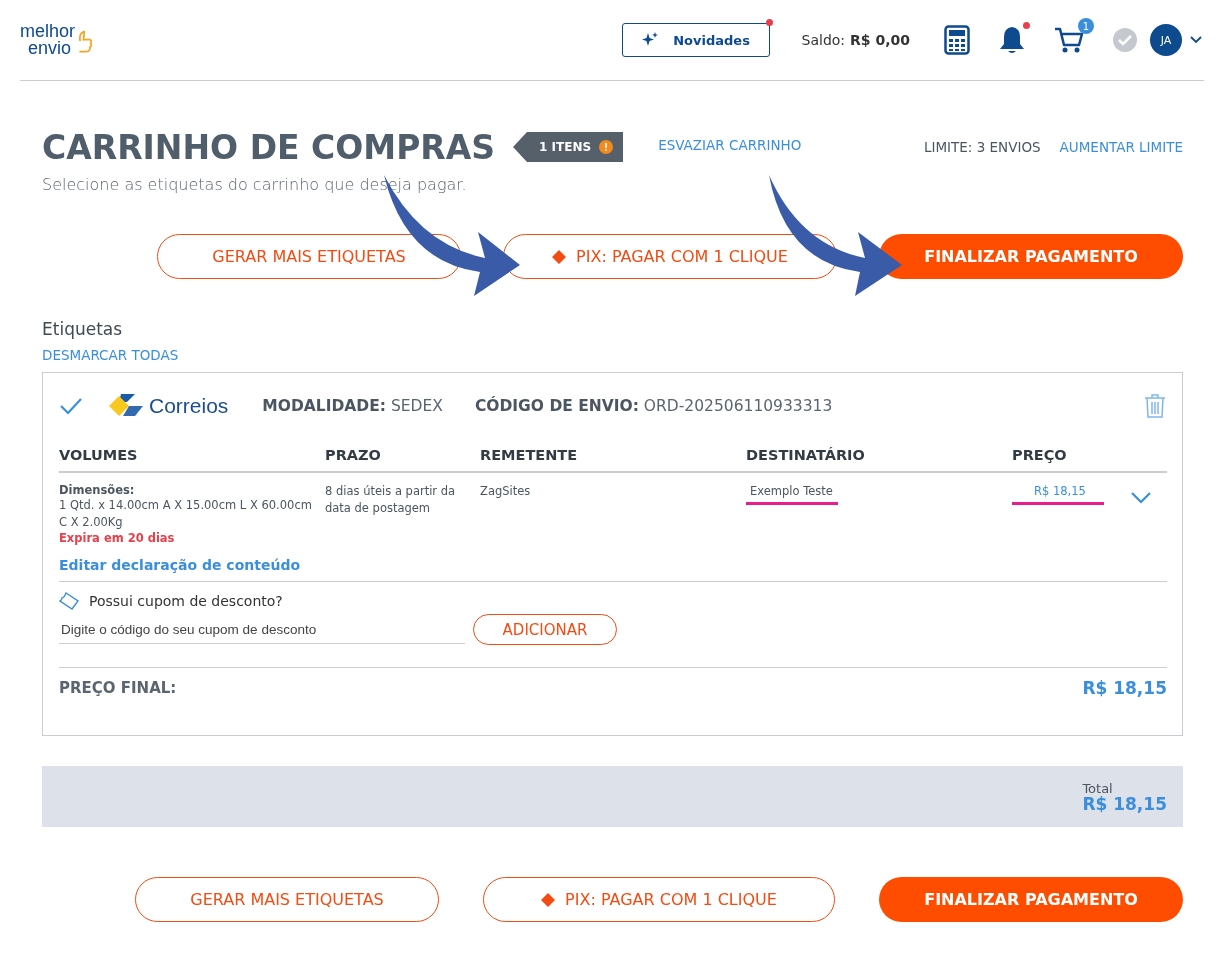 Image resolution: width=1224 pixels, height=953 pixels. What do you see at coordinates (1121, 147) in the screenshot?
I see `raise-limit-link: AUMENTAR LIMITE` at bounding box center [1121, 147].